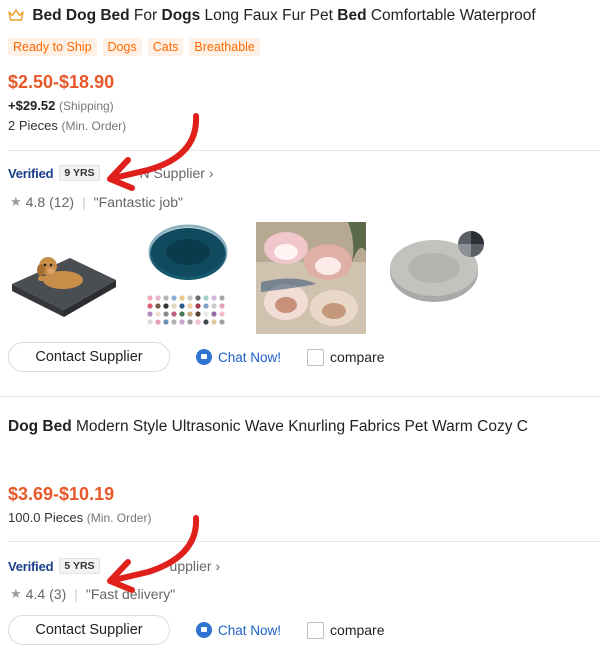  What do you see at coordinates (86, 106) in the screenshot?
I see `shipping-label: (Shipping)` at bounding box center [86, 106].